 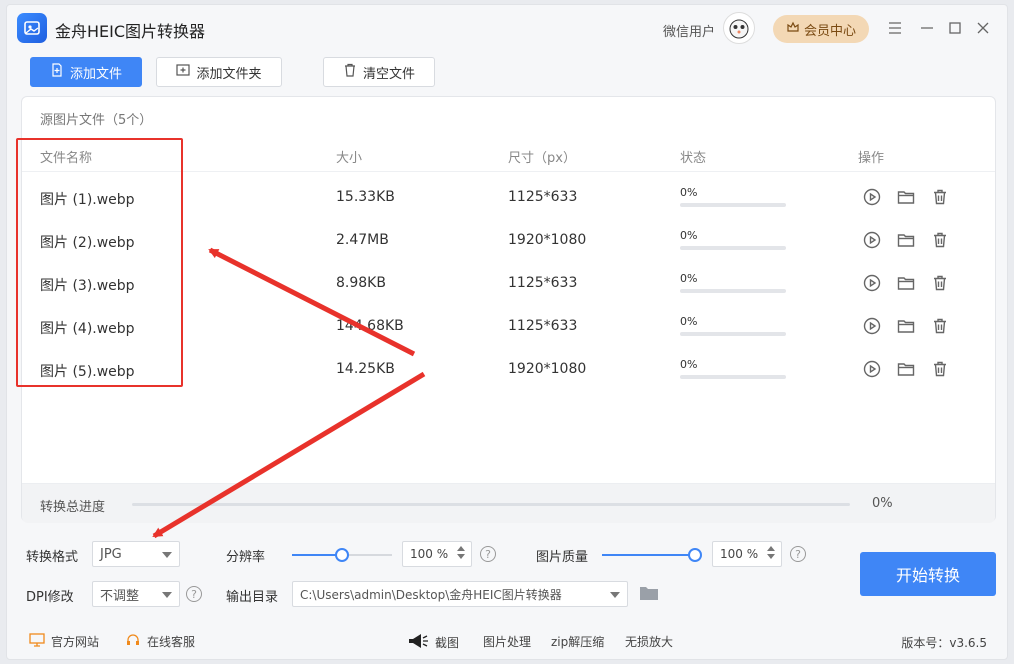 What do you see at coordinates (379, 72) in the screenshot?
I see `clear-files-button: 清空文件` at bounding box center [379, 72].